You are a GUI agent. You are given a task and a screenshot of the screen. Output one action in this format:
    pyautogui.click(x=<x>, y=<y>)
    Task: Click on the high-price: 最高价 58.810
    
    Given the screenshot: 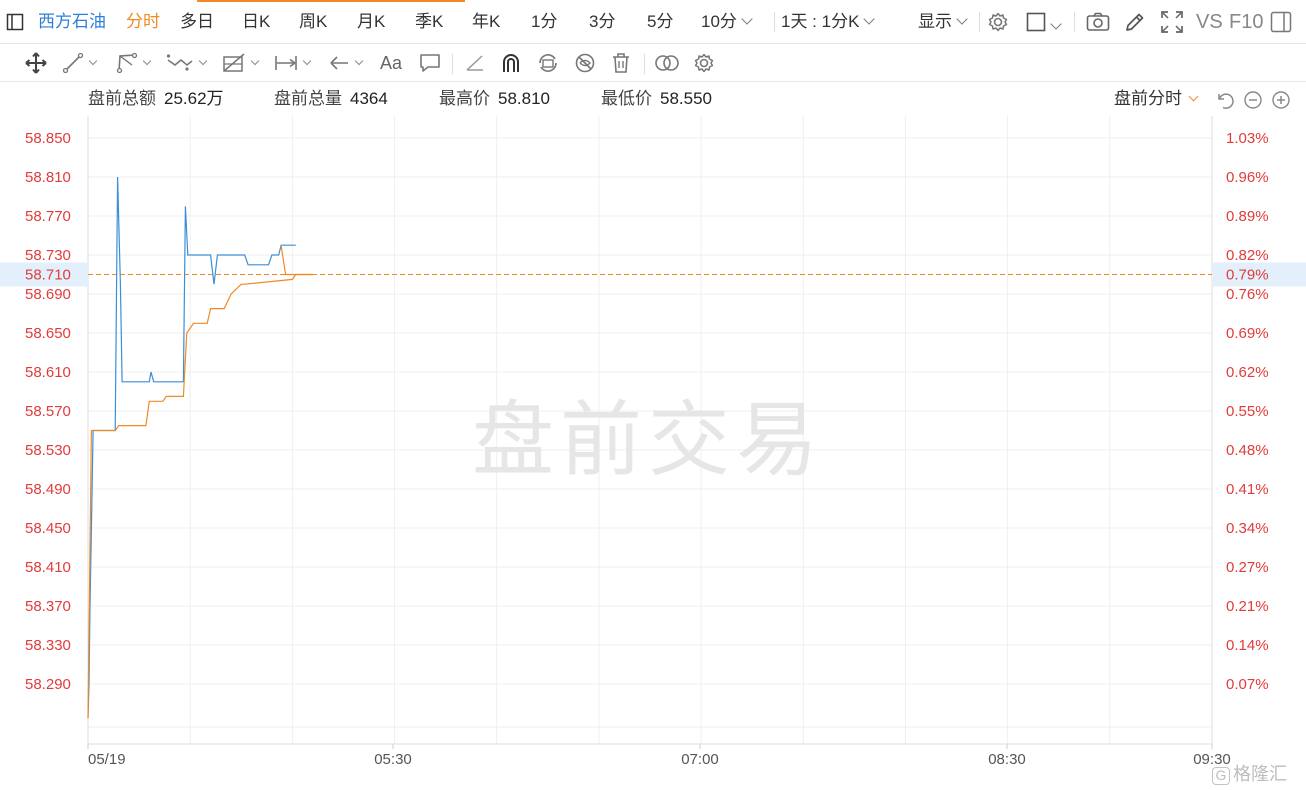 What is the action you would take?
    pyautogui.click(x=494, y=99)
    